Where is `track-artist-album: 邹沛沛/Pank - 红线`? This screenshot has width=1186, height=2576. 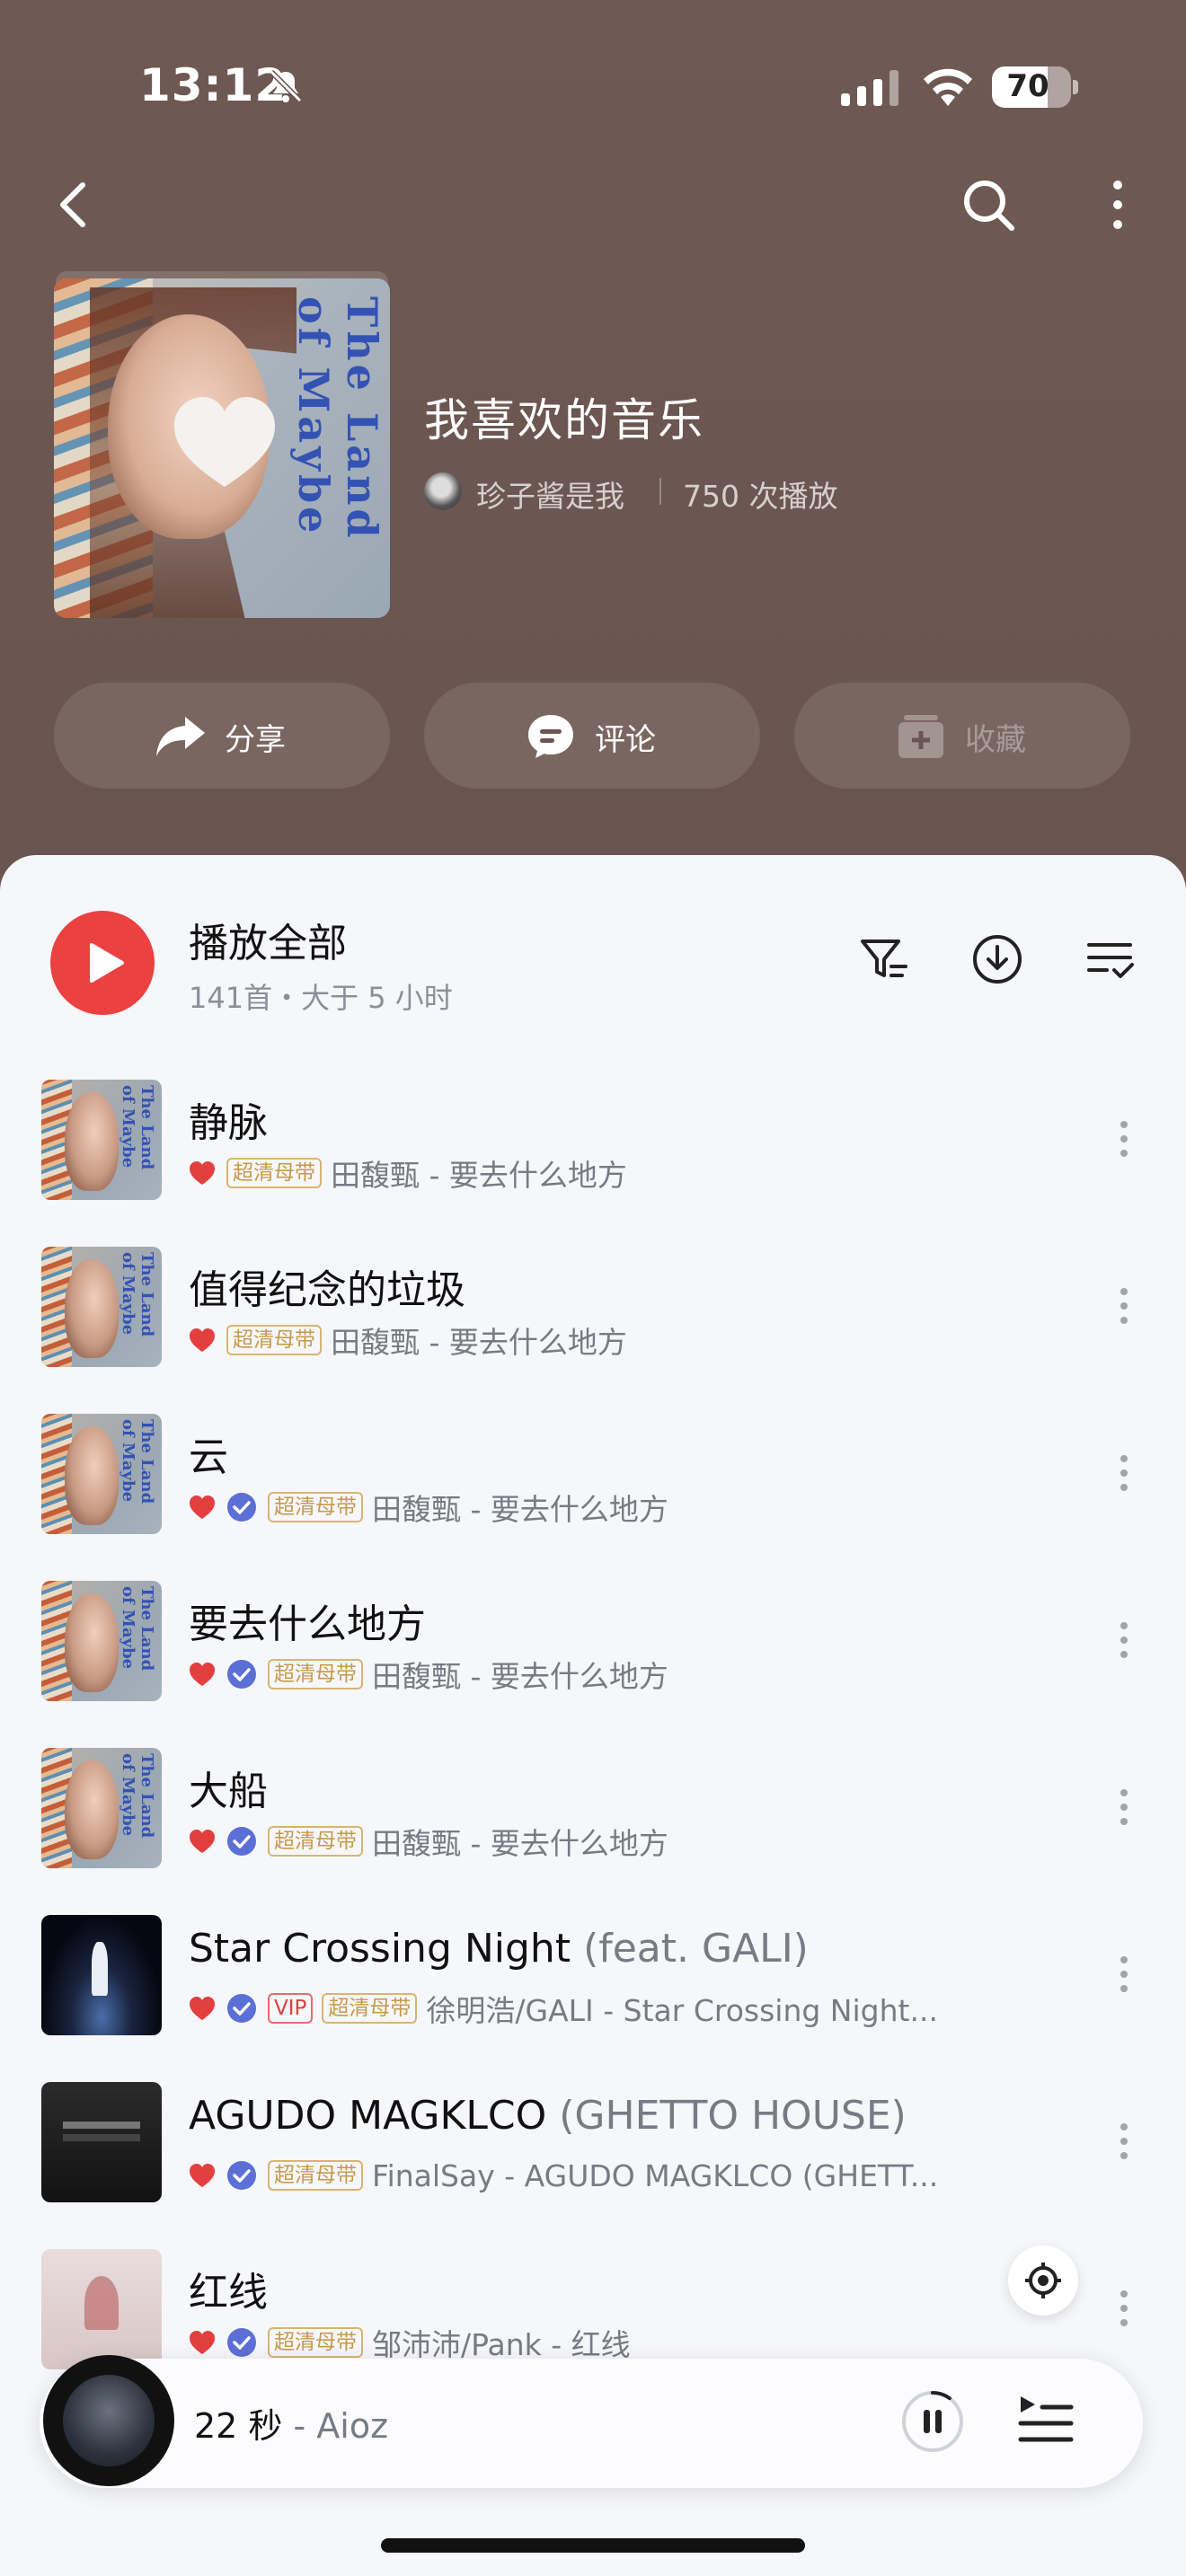 track-artist-album: 邹沛沛/Pank - 红线 is located at coordinates (501, 2344).